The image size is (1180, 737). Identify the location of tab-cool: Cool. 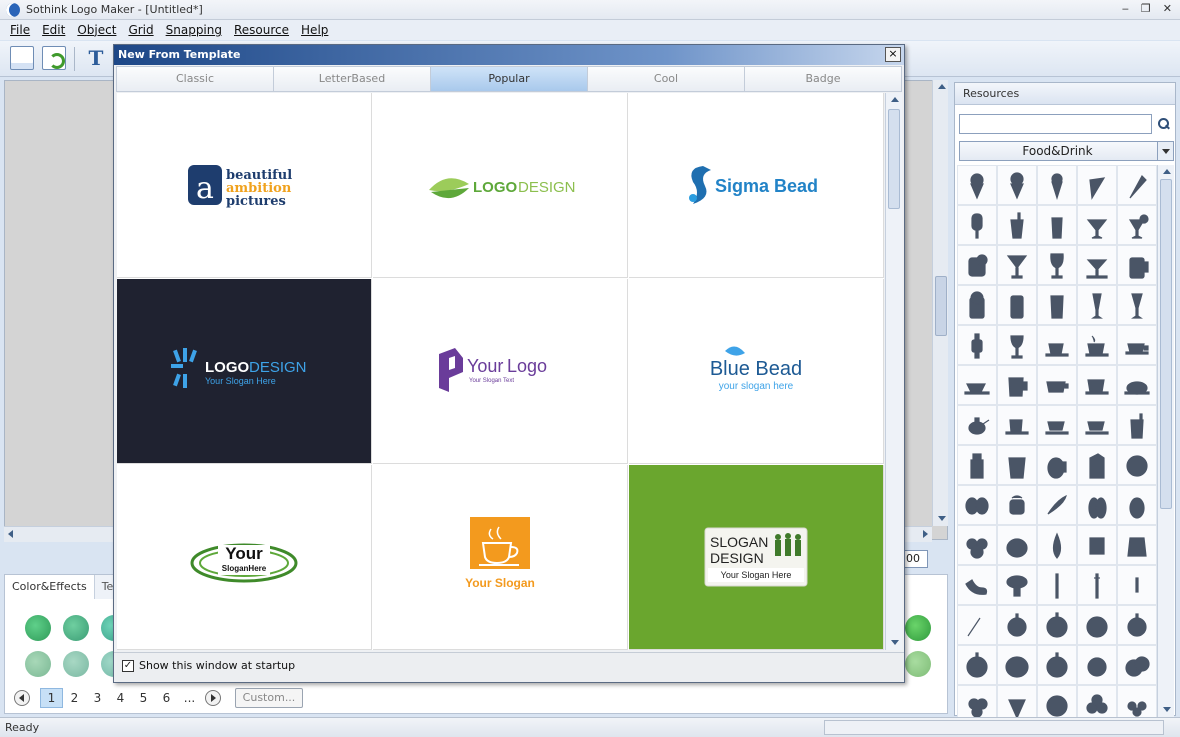
(665, 79).